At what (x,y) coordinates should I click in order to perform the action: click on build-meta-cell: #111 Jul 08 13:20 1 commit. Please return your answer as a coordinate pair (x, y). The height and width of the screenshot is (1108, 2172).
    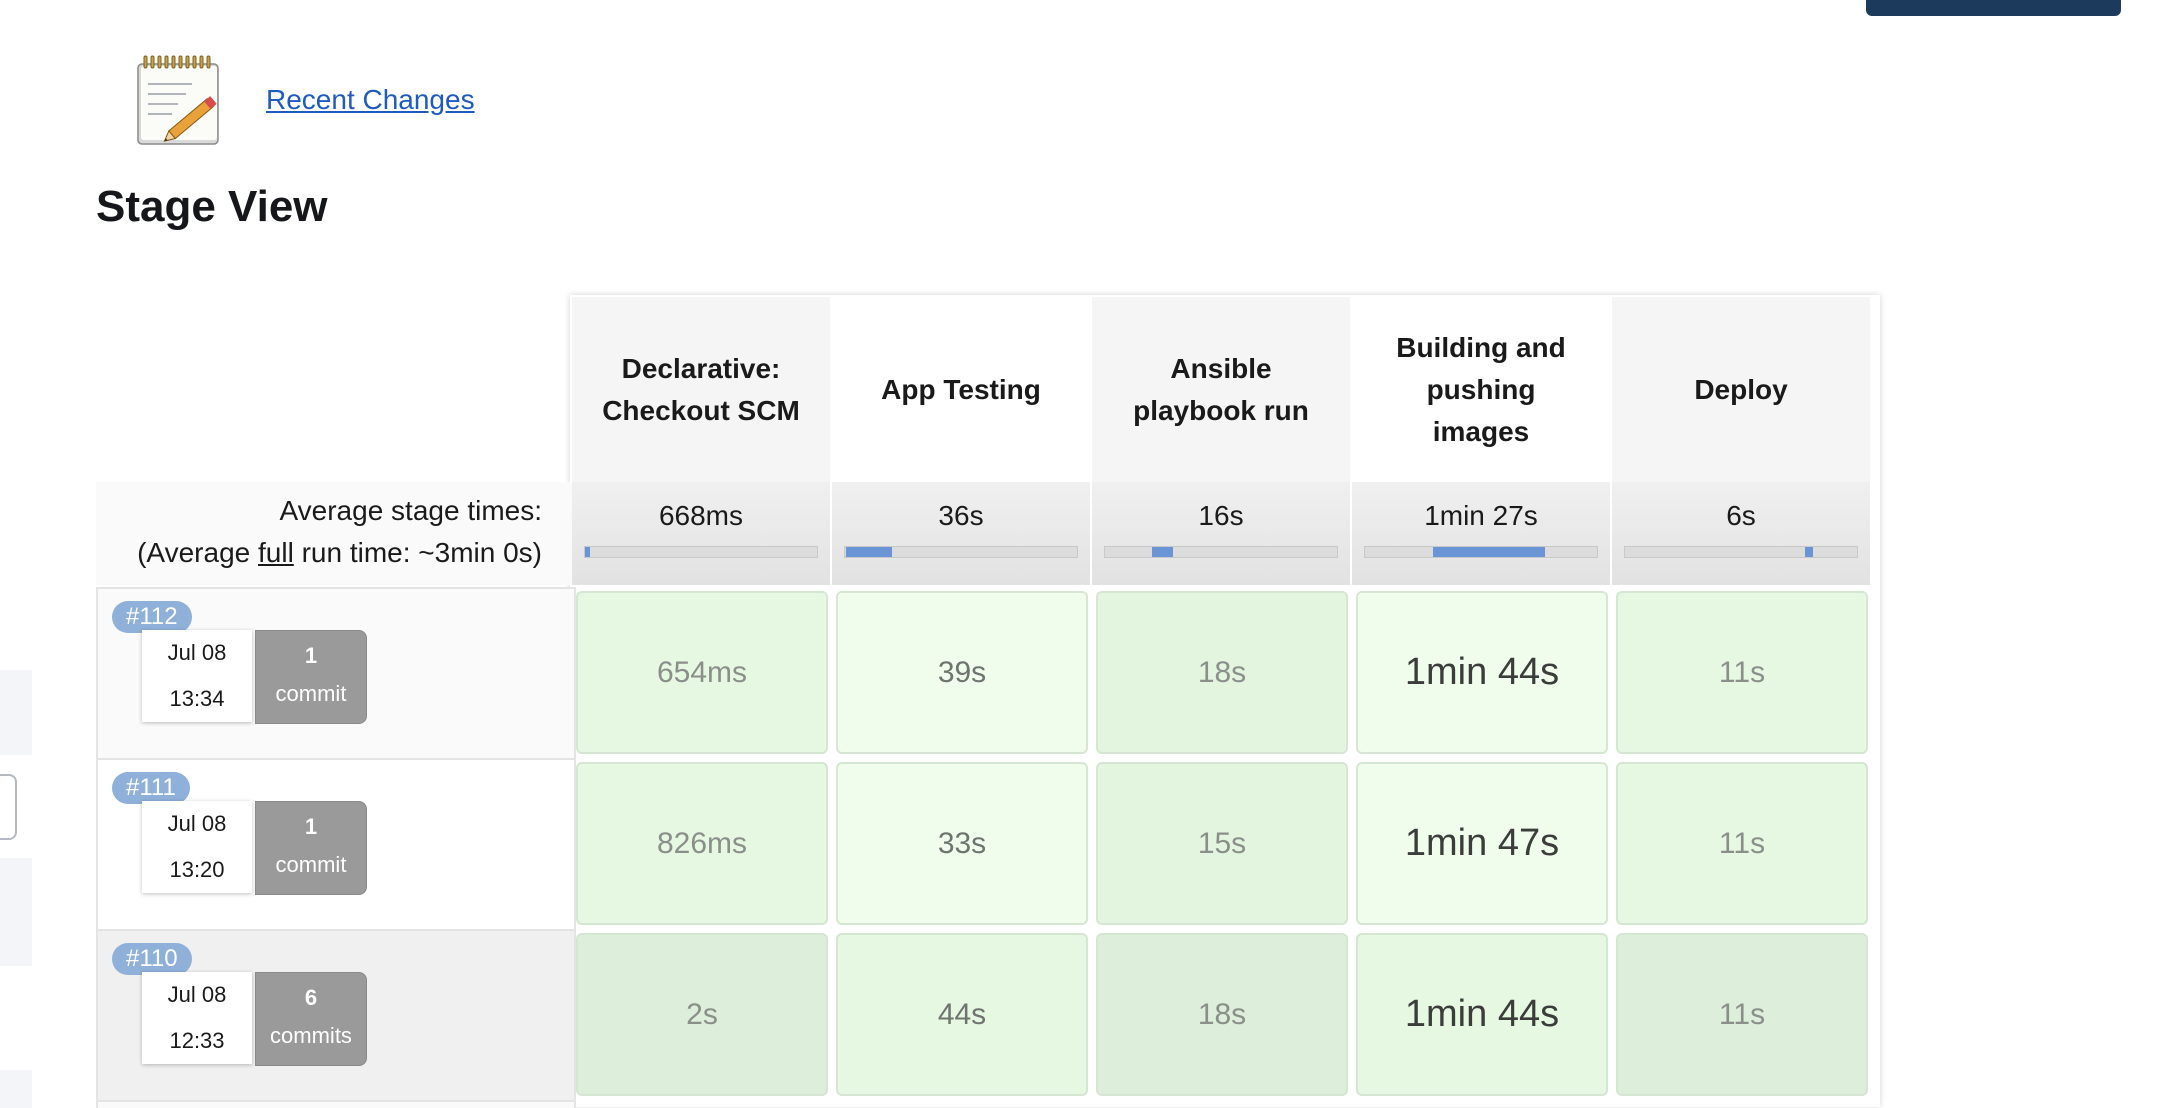
    Looking at the image, I should click on (336, 843).